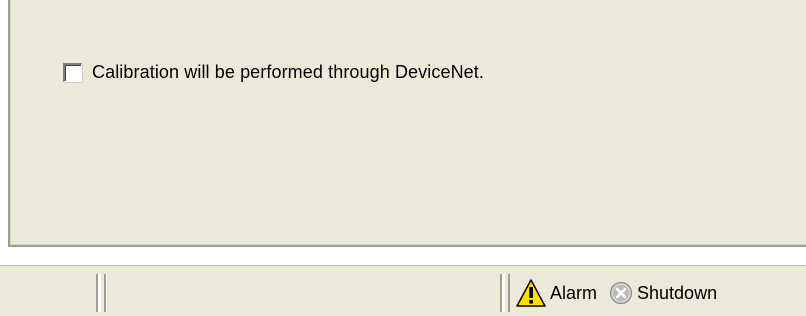 The image size is (806, 316). I want to click on status-indicators: Alarm Shutdown, so click(657, 293).